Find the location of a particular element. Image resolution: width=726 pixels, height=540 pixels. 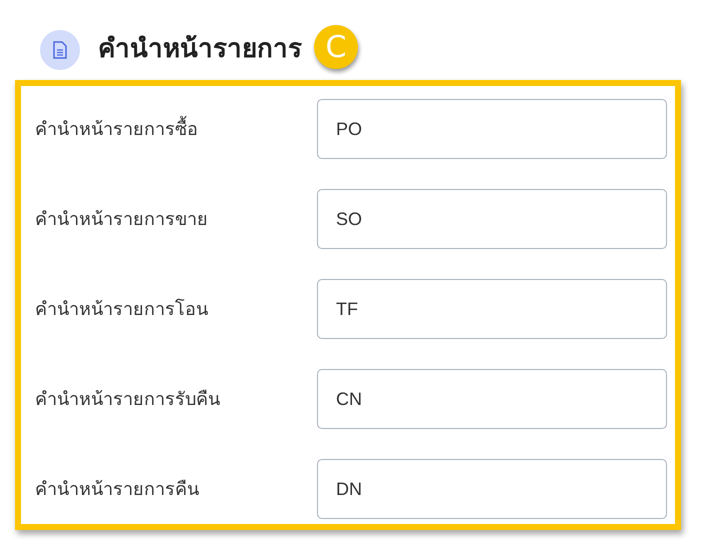

input-field: PO is located at coordinates (492, 129).